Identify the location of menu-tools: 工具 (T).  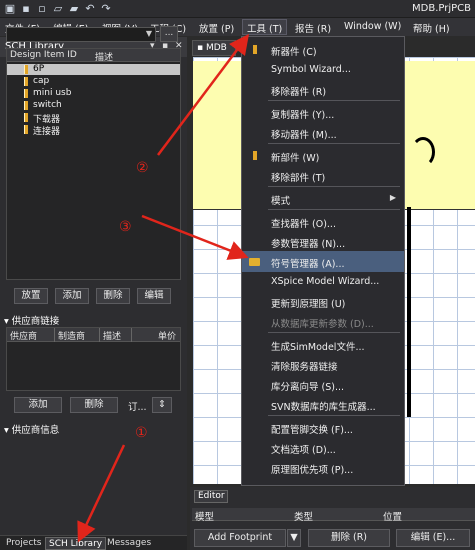
(265, 27).